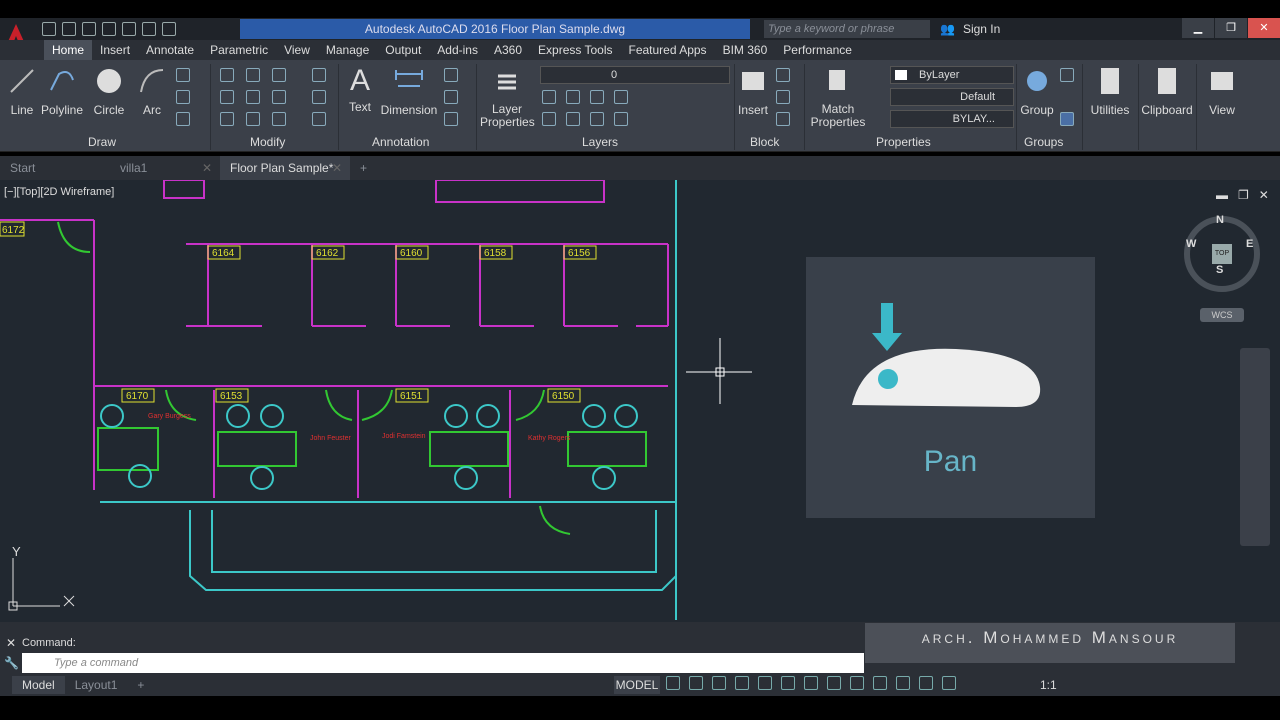 The height and width of the screenshot is (720, 1280). What do you see at coordinates (764, 142) in the screenshot?
I see `block-panel-label: Block` at bounding box center [764, 142].